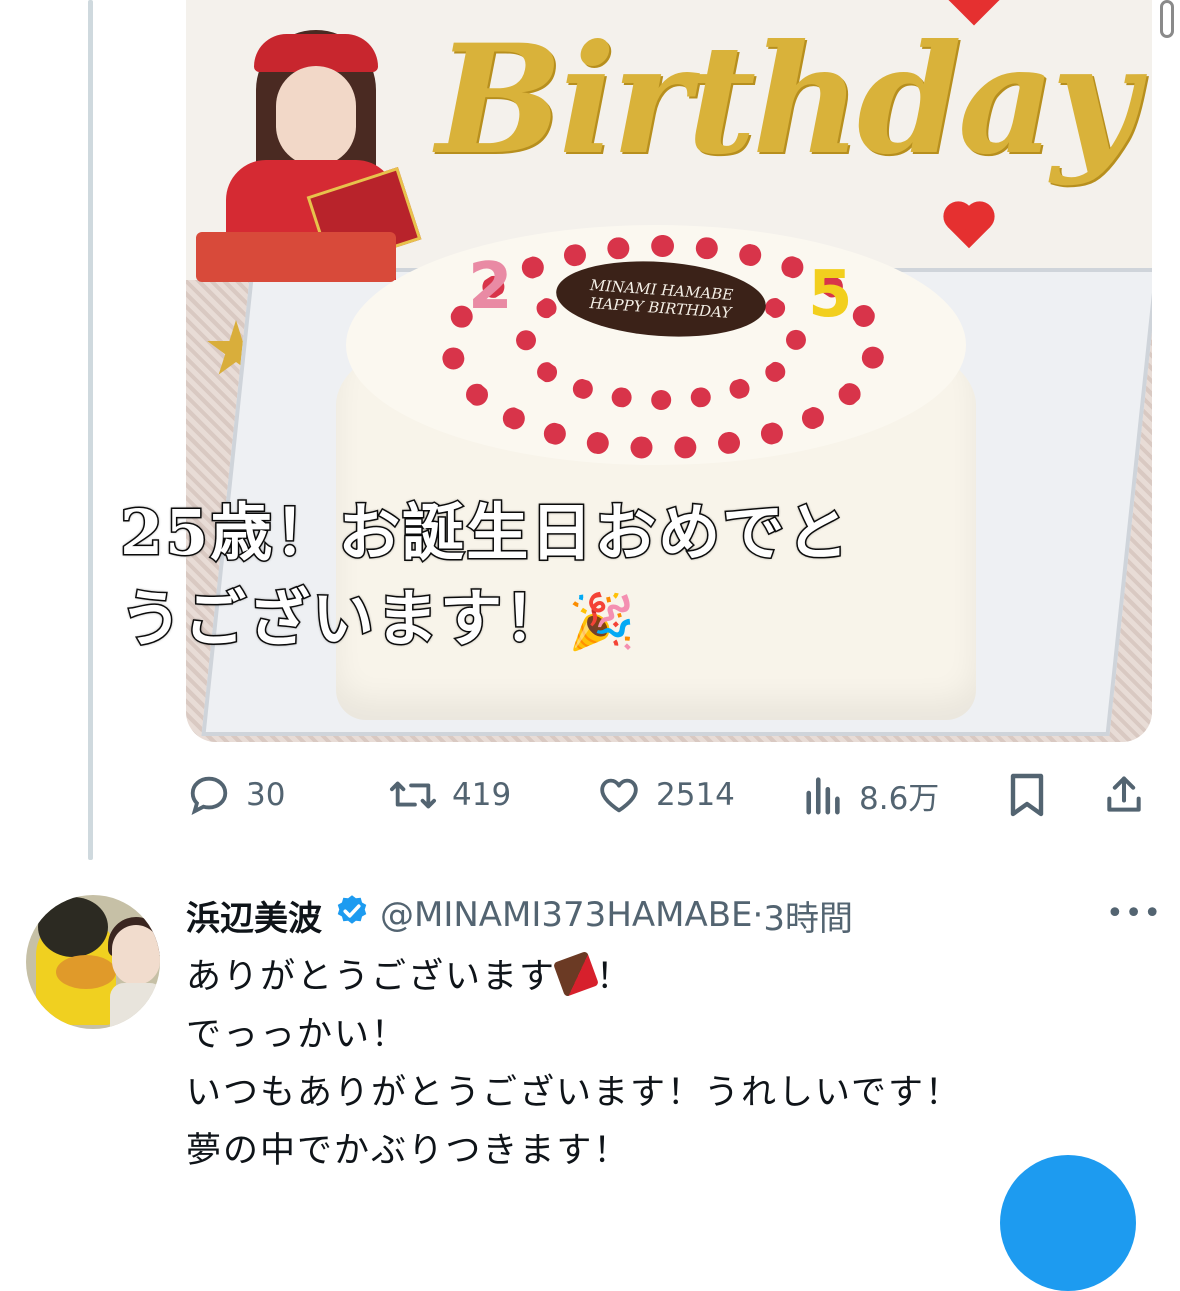 Image resolution: width=1180 pixels, height=1291 pixels. Describe the element at coordinates (449, 795) in the screenshot. I see `retweet-button: 419` at that location.